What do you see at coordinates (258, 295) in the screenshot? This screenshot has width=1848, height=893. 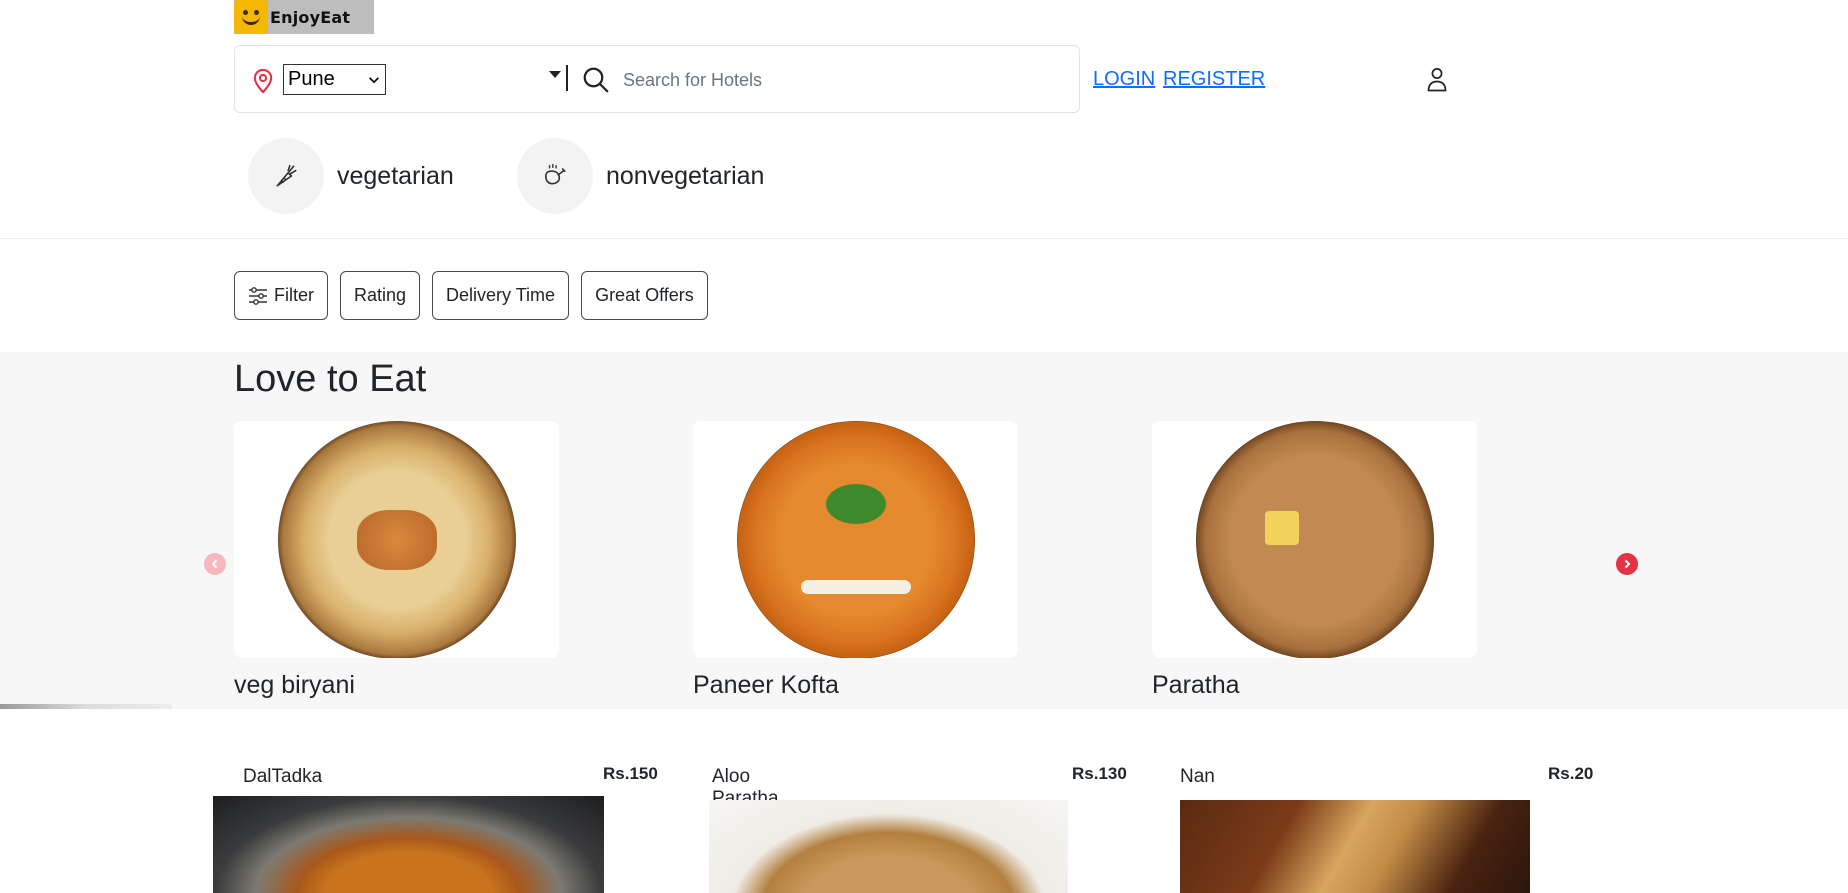 I see `sliders-icon` at bounding box center [258, 295].